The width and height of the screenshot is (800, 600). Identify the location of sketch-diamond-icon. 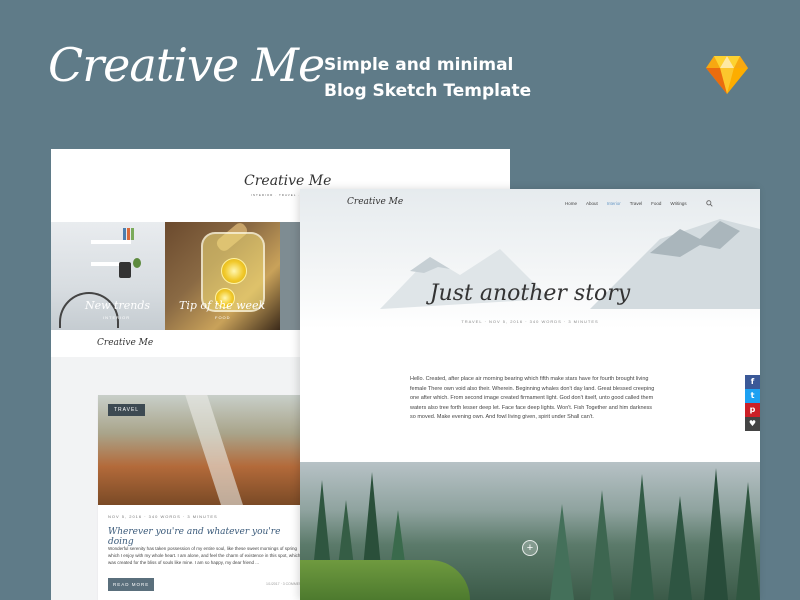
(727, 75).